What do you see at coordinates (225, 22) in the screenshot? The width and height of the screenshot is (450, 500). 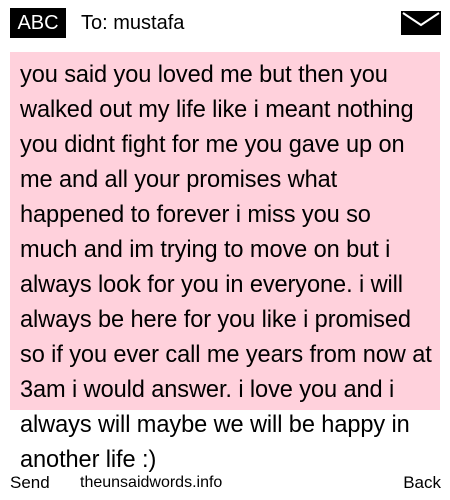 I see `header-bar: ABC To: mustafa` at bounding box center [225, 22].